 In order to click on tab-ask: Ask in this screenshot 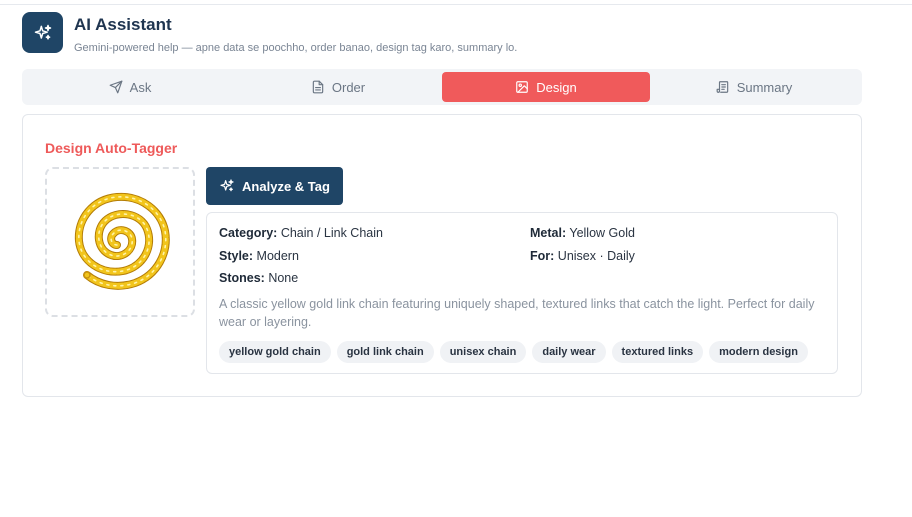, I will do `click(130, 87)`.